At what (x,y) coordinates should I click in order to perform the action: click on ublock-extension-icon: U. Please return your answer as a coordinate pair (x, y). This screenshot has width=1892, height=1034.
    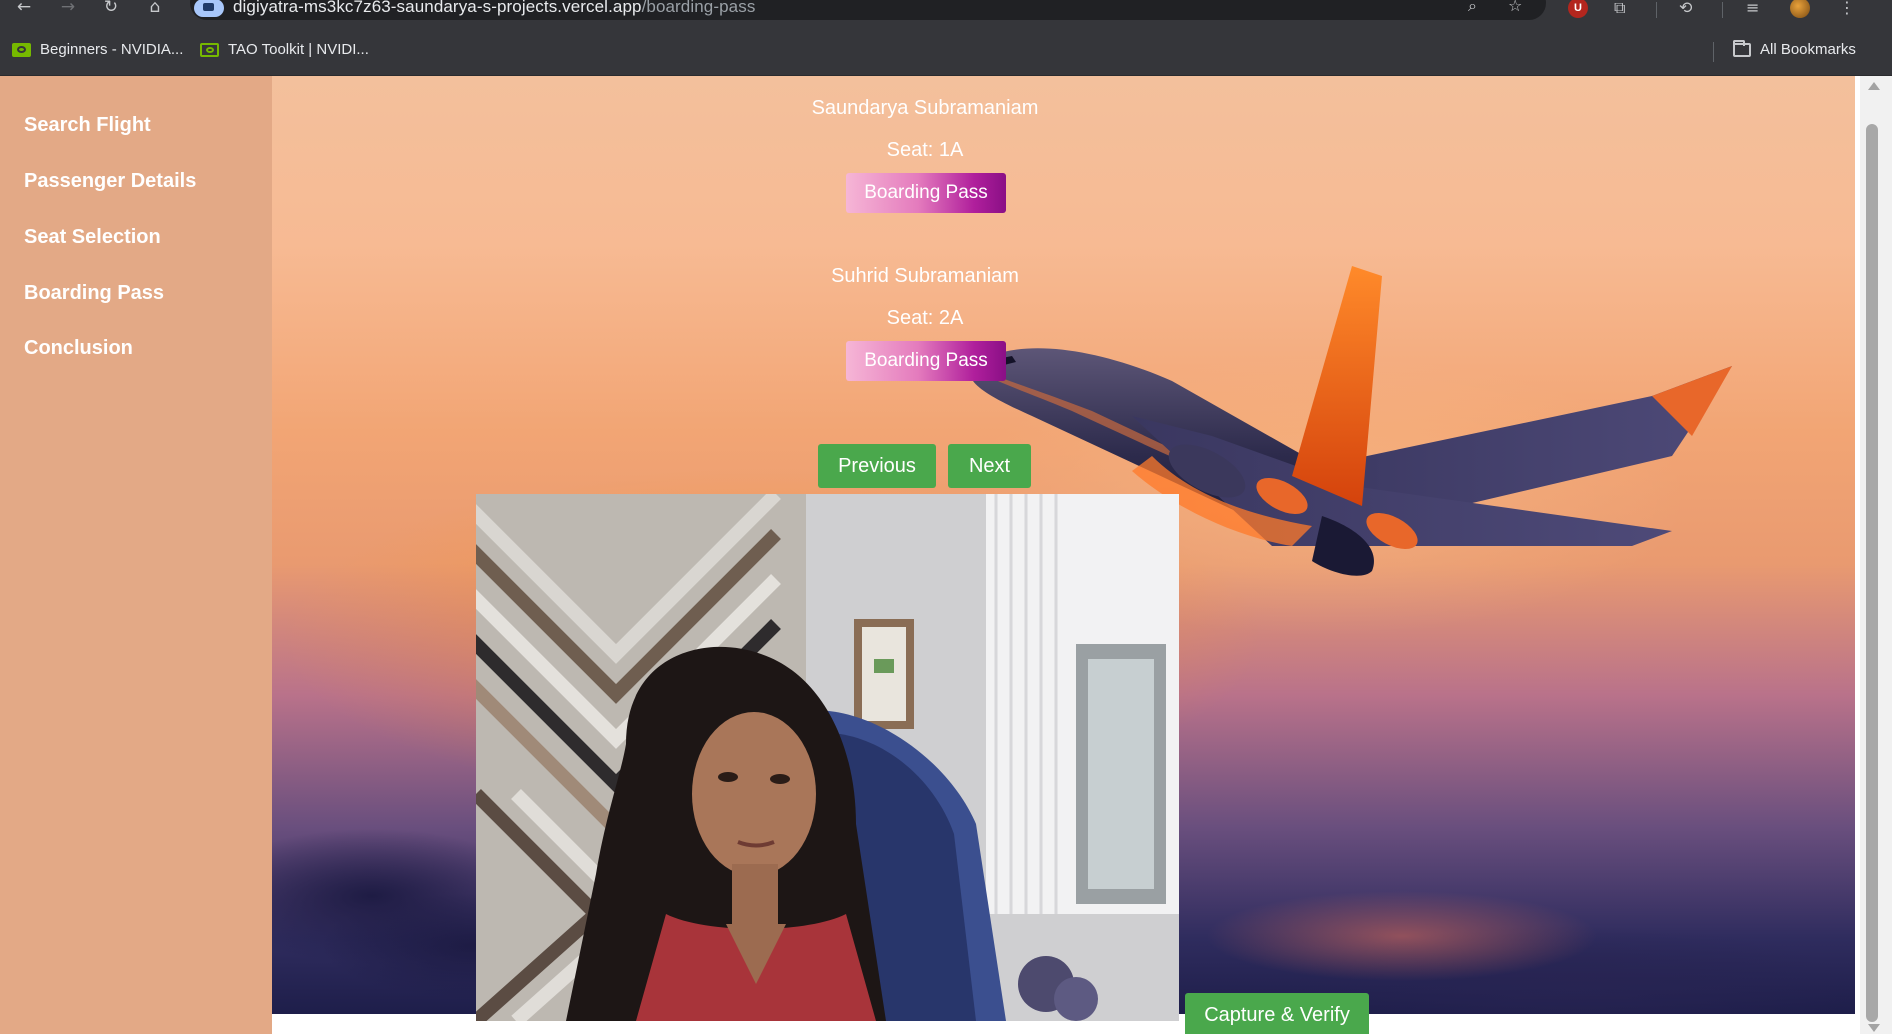
    Looking at the image, I should click on (1578, 9).